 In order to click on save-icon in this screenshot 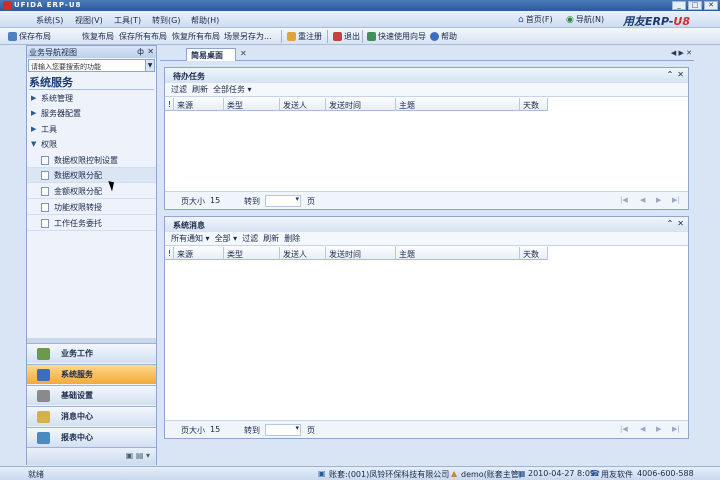, I will do `click(12, 36)`.